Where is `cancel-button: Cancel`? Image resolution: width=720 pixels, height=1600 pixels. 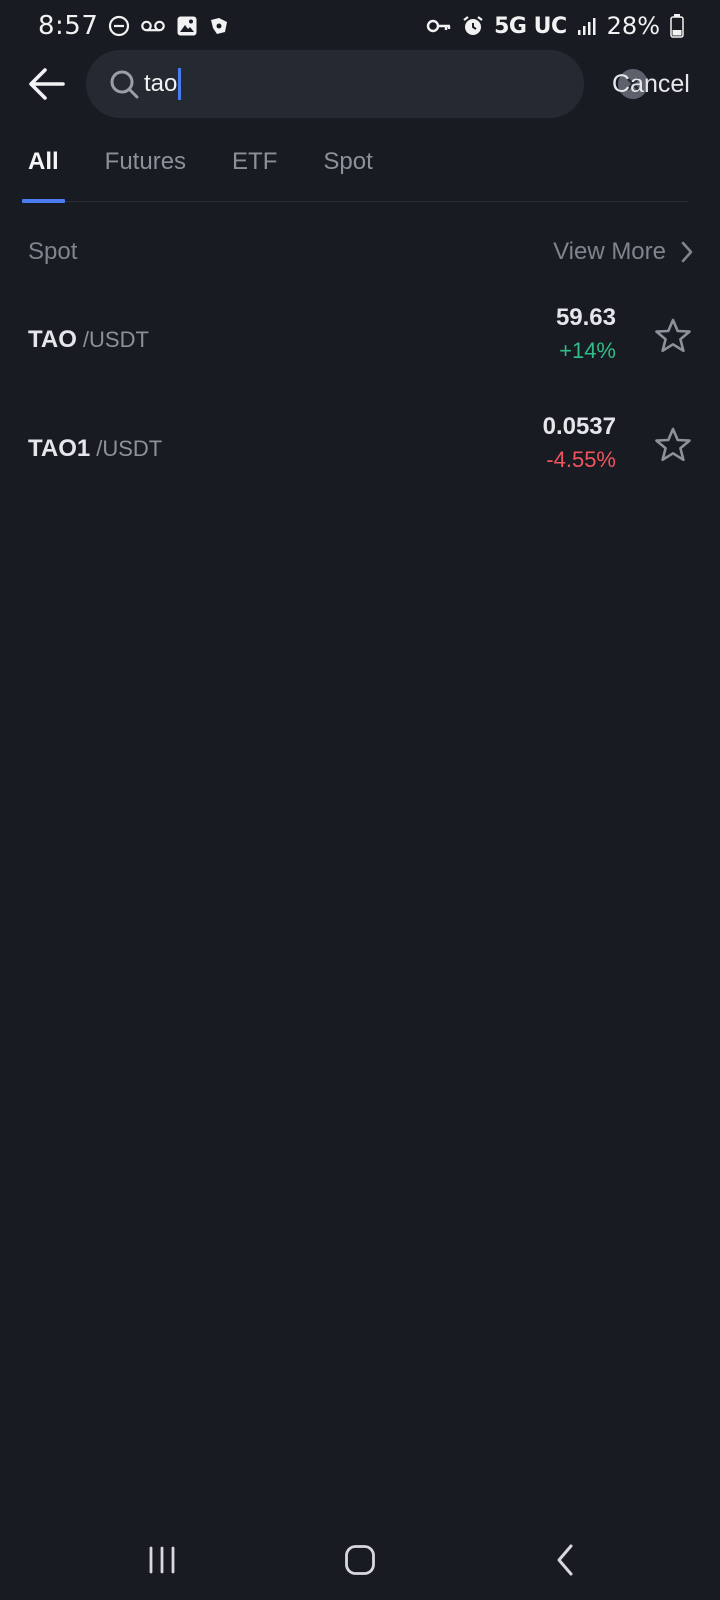 cancel-button: Cancel is located at coordinates (651, 84).